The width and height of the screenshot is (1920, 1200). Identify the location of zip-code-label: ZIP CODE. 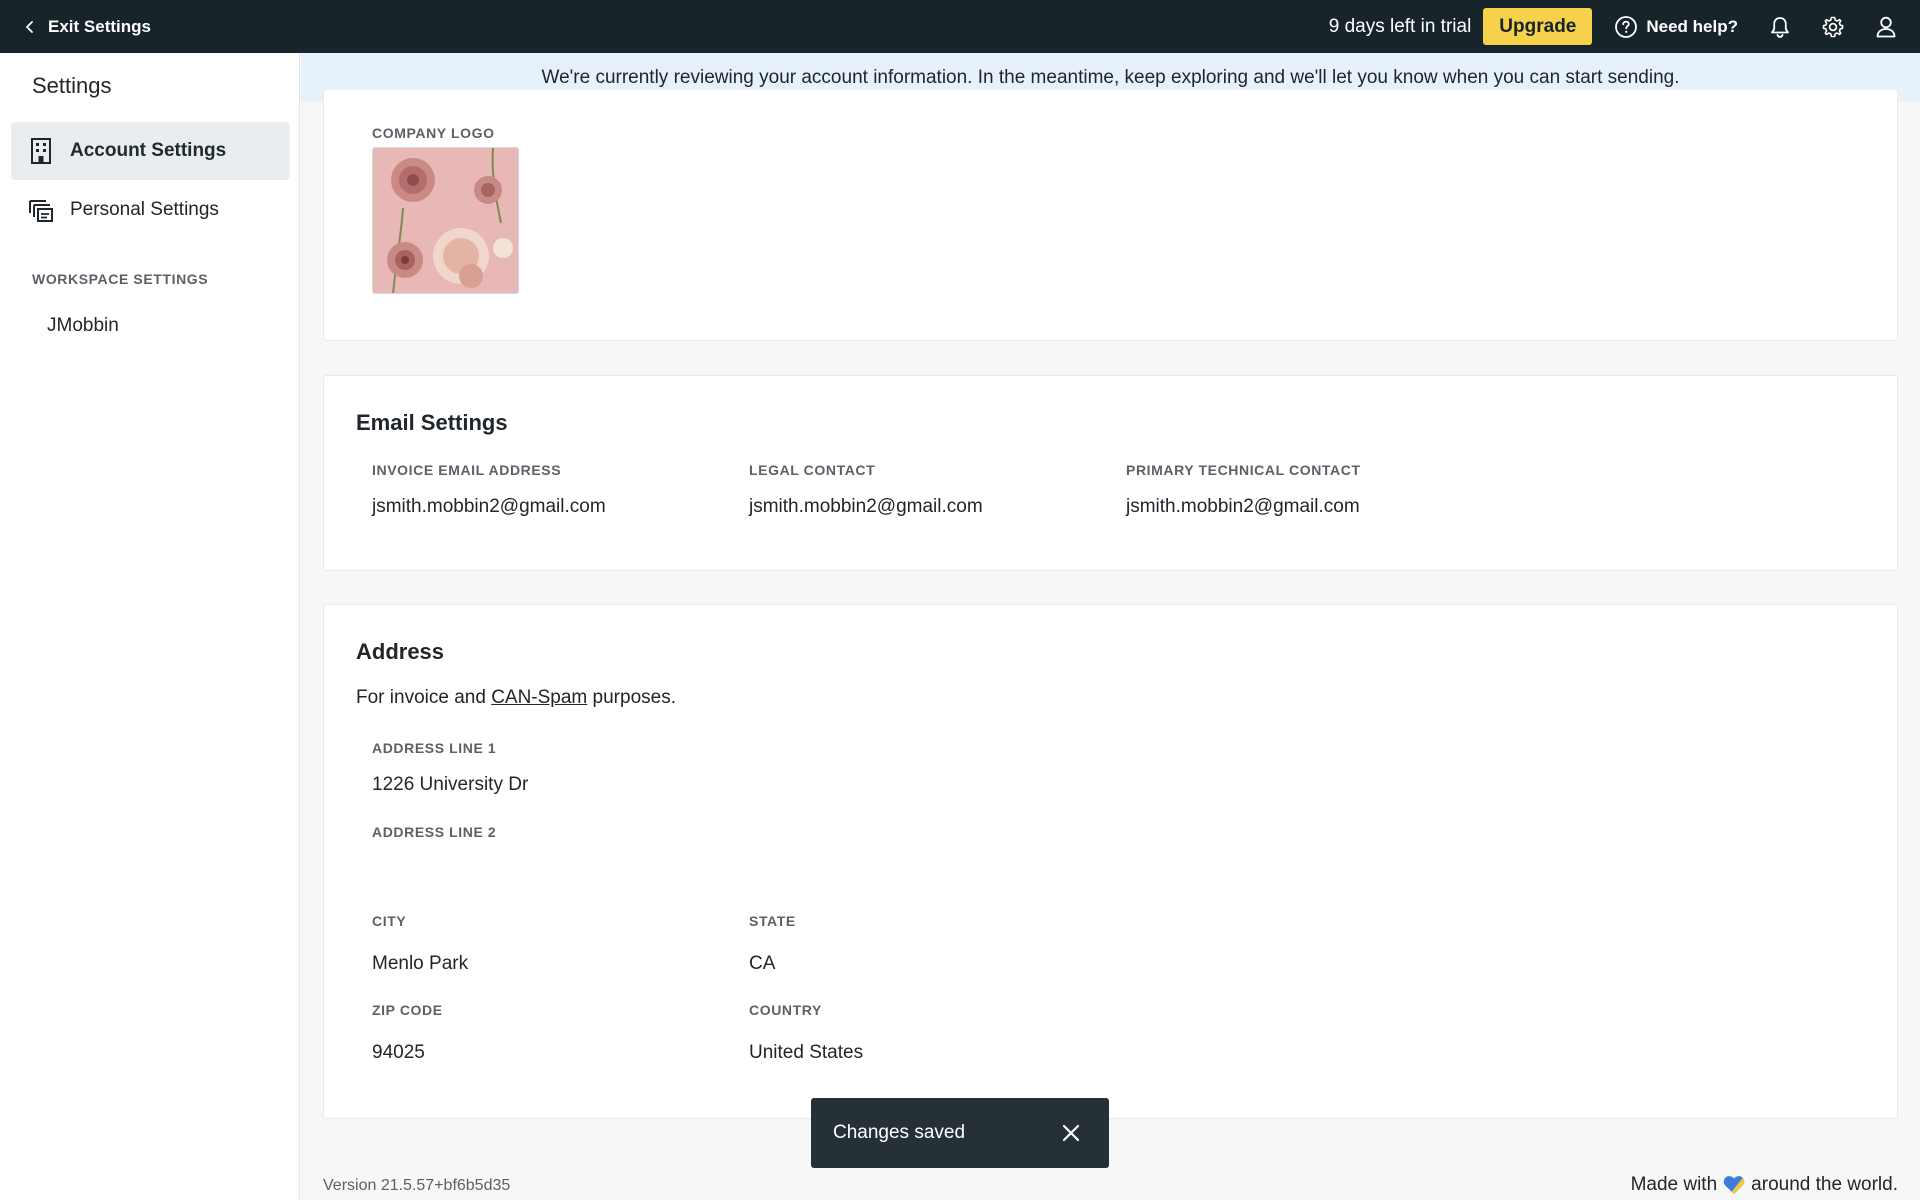
(407, 1010).